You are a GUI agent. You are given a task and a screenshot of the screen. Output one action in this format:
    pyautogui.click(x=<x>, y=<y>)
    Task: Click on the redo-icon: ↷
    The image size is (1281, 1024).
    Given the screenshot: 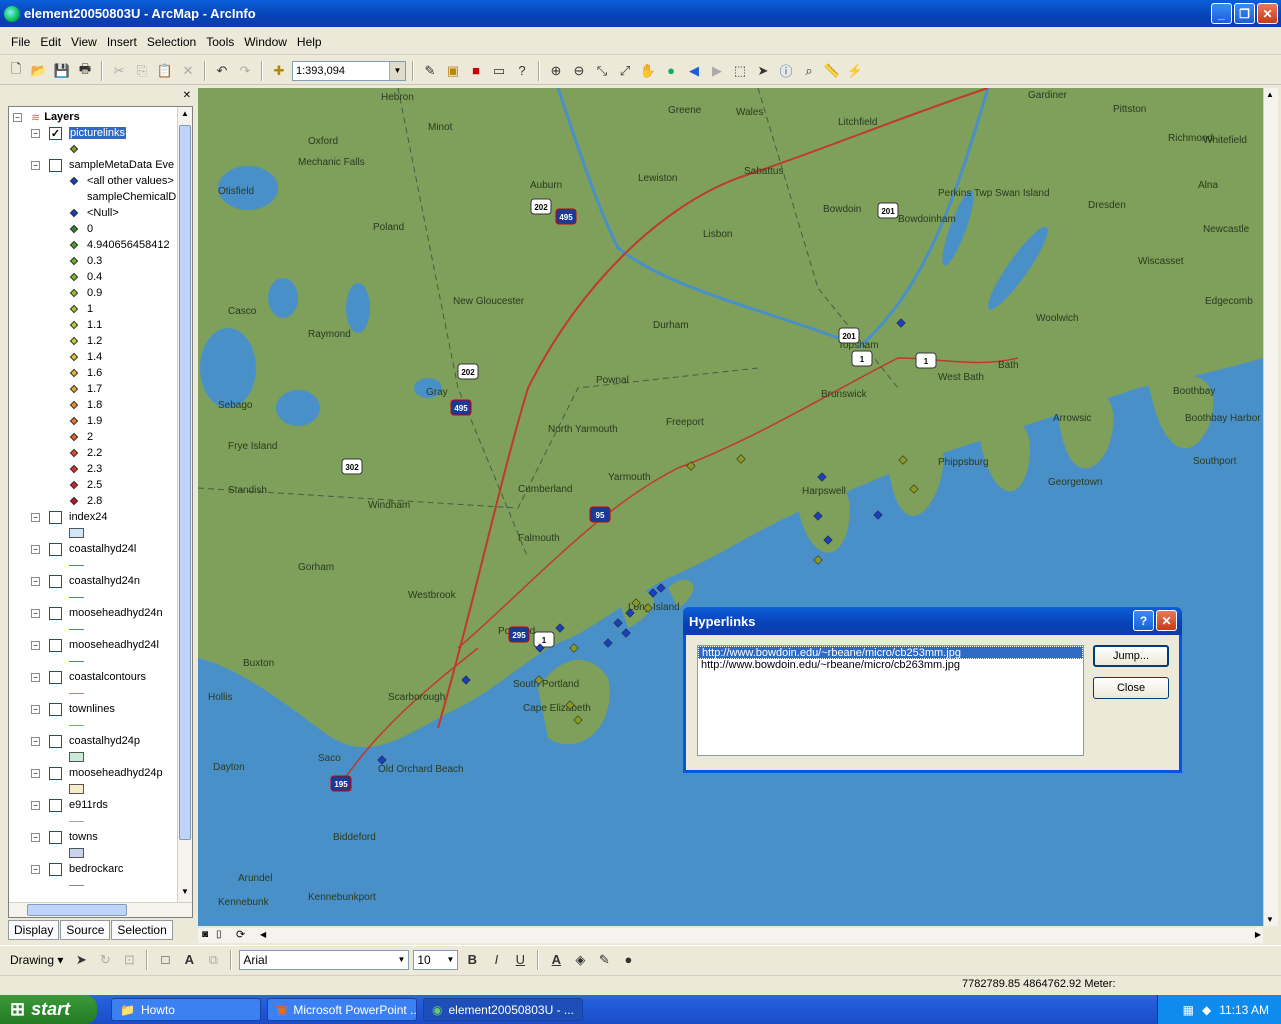 What is the action you would take?
    pyautogui.click(x=245, y=71)
    